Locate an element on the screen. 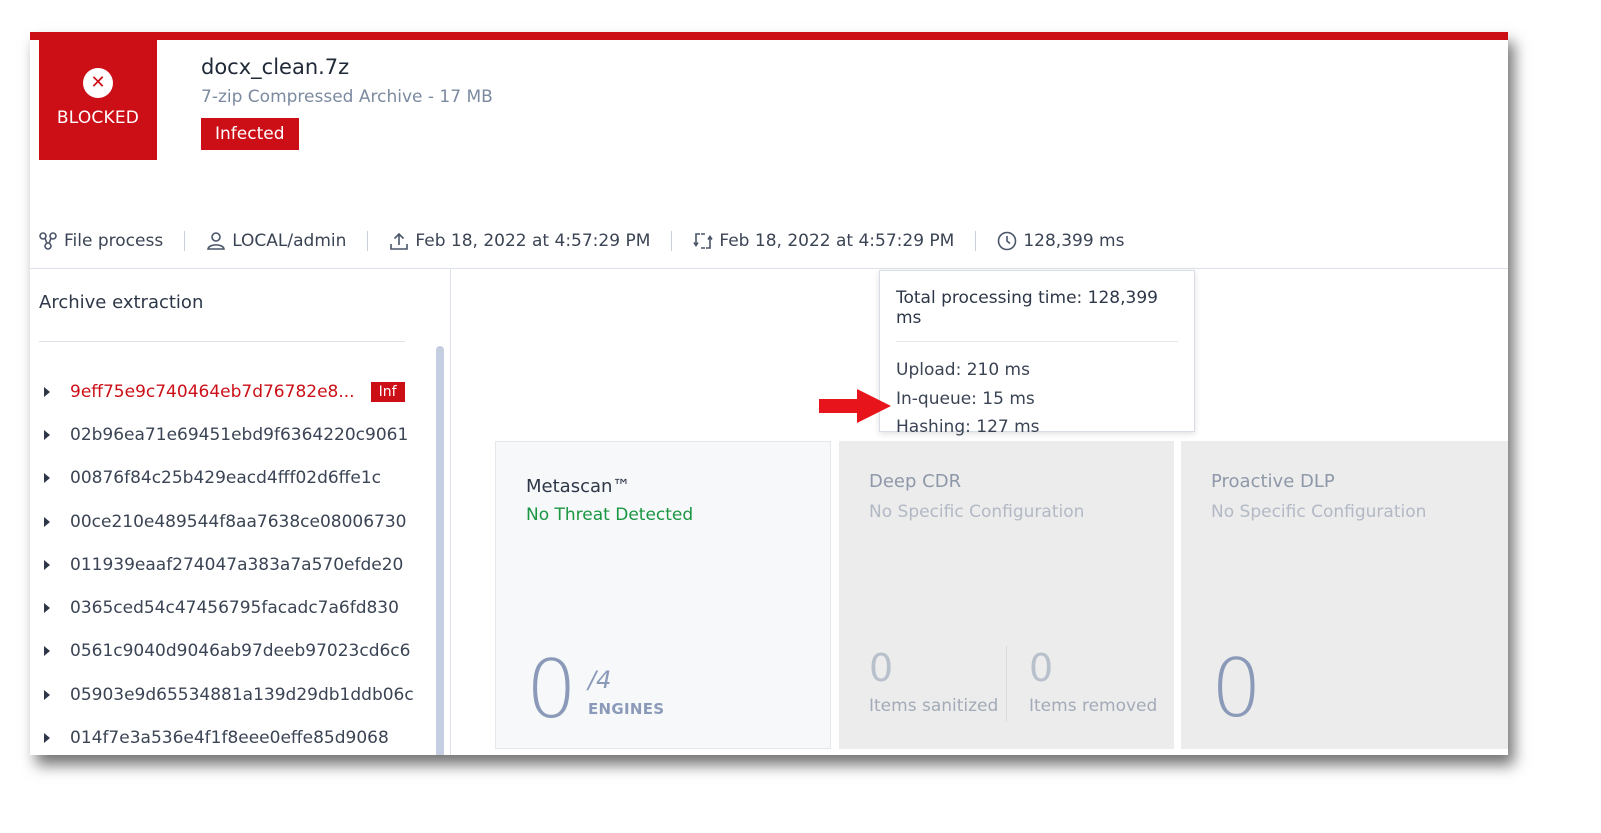 The width and height of the screenshot is (1601, 833). upload-time-label: Feb 18, 2022 at 4:57:29 PM is located at coordinates (533, 241).